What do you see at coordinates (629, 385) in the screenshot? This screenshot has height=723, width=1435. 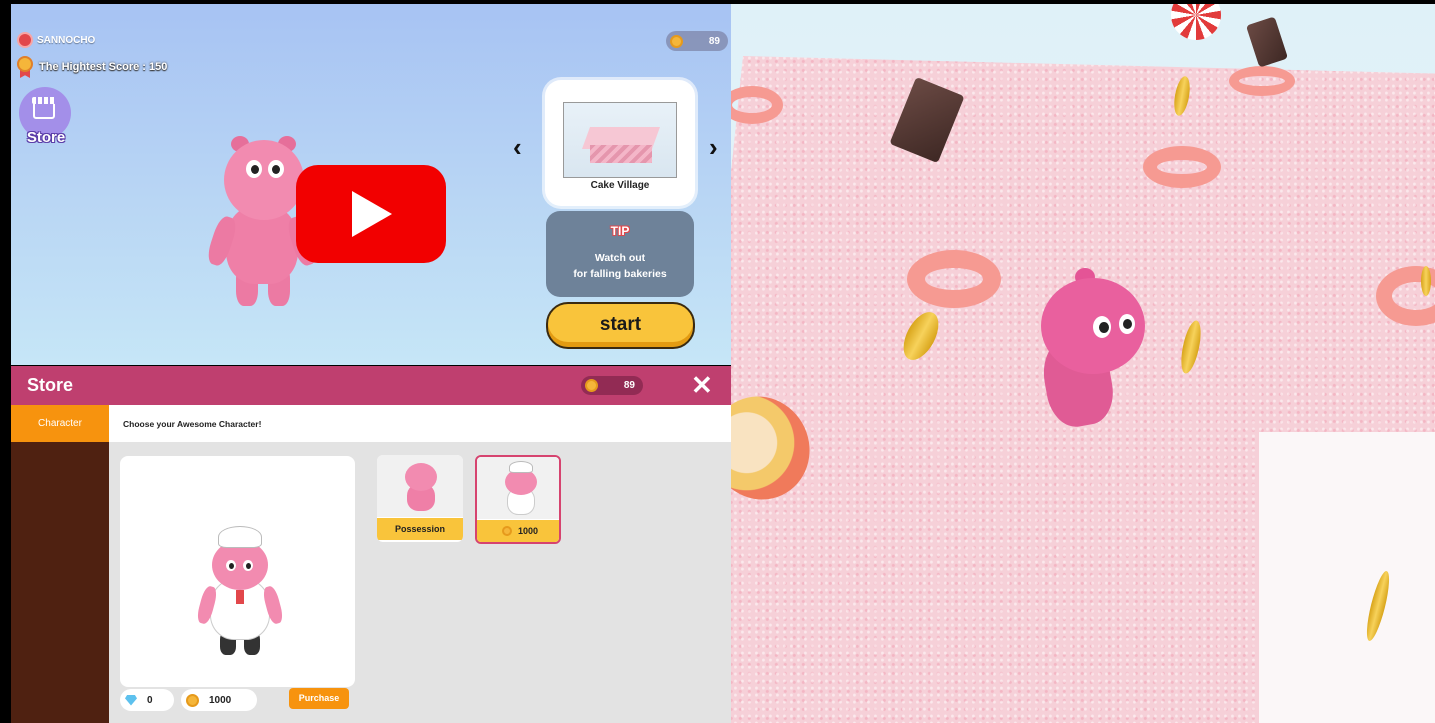 I see `store-coin-count: 89` at bounding box center [629, 385].